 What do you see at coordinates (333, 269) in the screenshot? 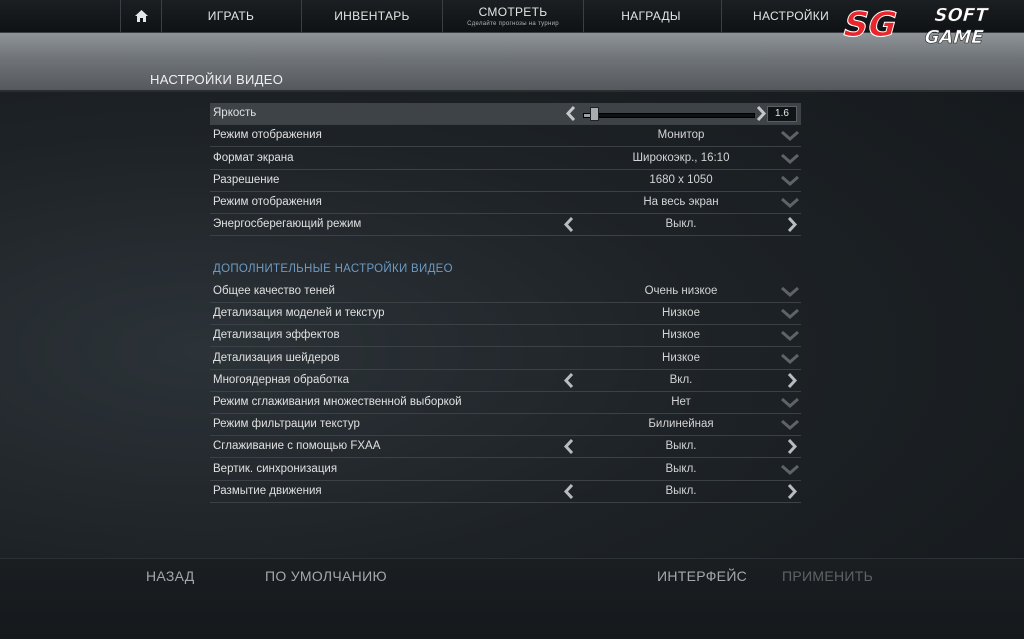
I see `advanced-section-title: ДОПОЛНИТЕЛЬНЫЕ НАСТРОЙКИ ВИДЕО` at bounding box center [333, 269].